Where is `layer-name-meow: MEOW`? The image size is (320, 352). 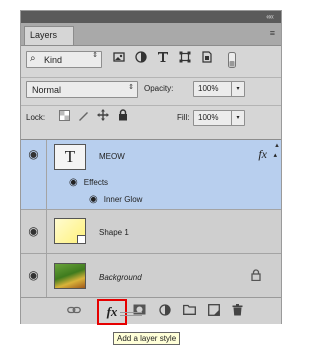
layer-name-meow: MEOW is located at coordinates (112, 156).